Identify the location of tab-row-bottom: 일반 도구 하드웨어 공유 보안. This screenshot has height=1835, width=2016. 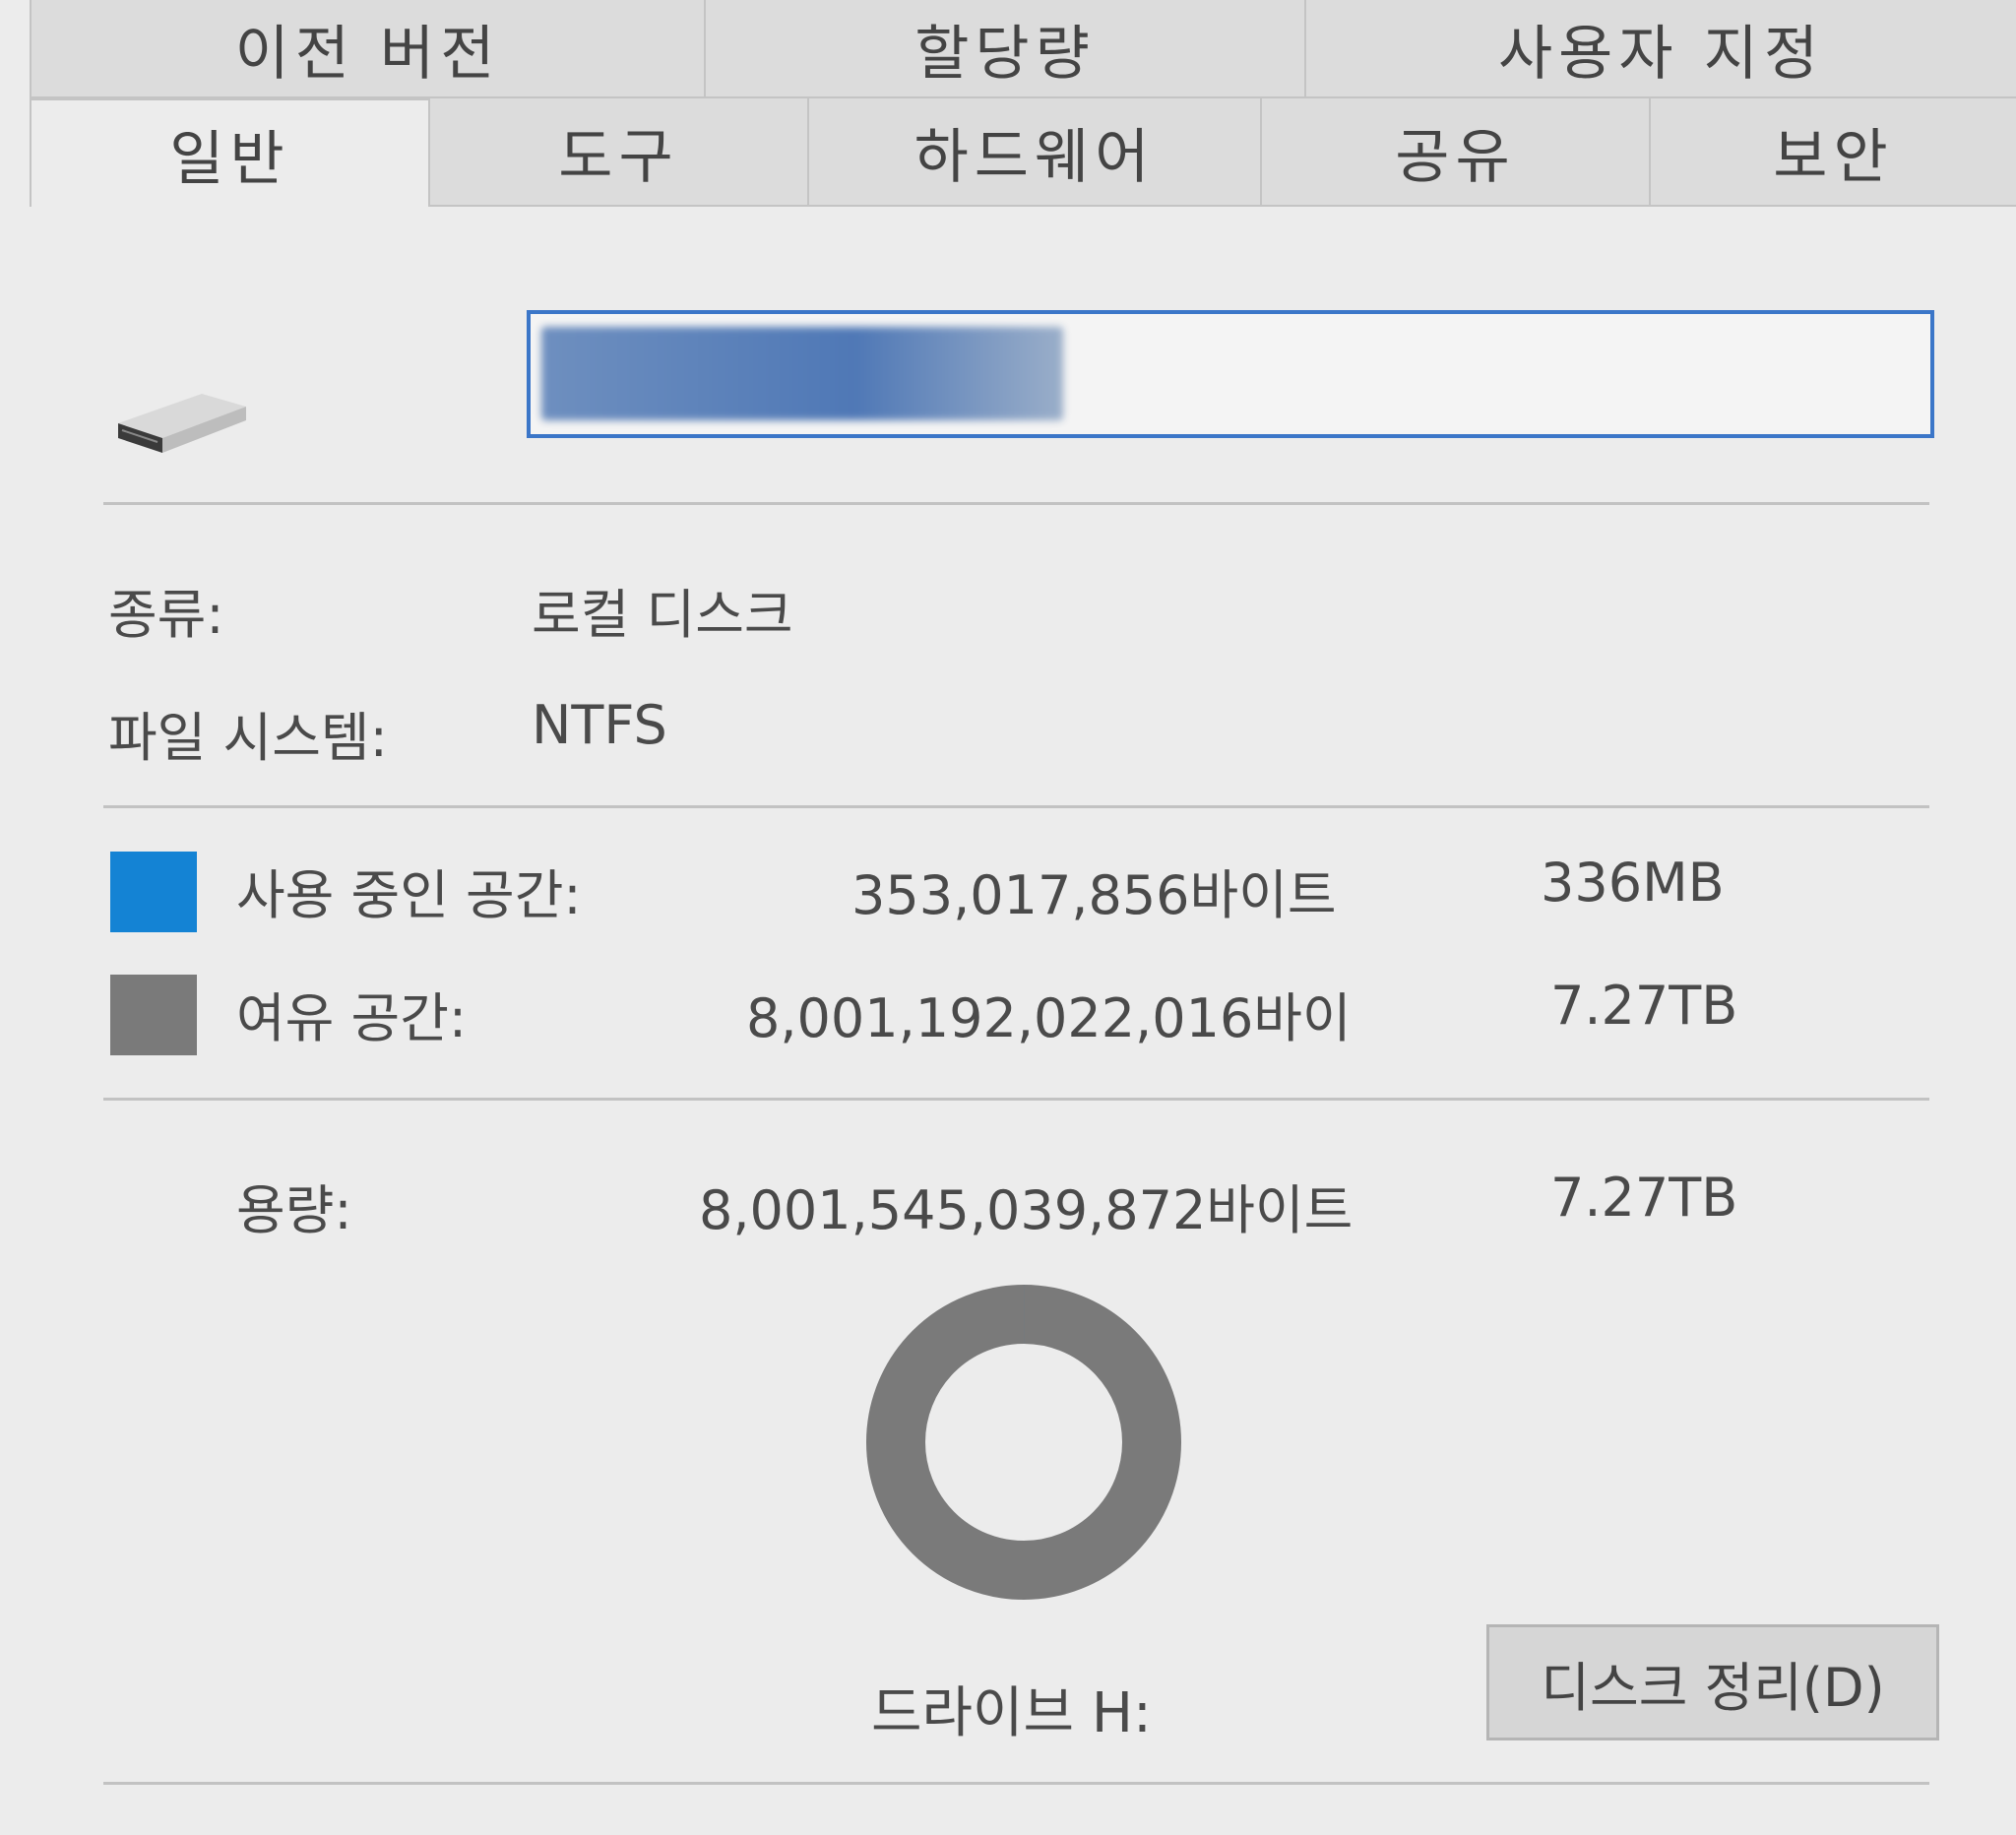
(1023, 152).